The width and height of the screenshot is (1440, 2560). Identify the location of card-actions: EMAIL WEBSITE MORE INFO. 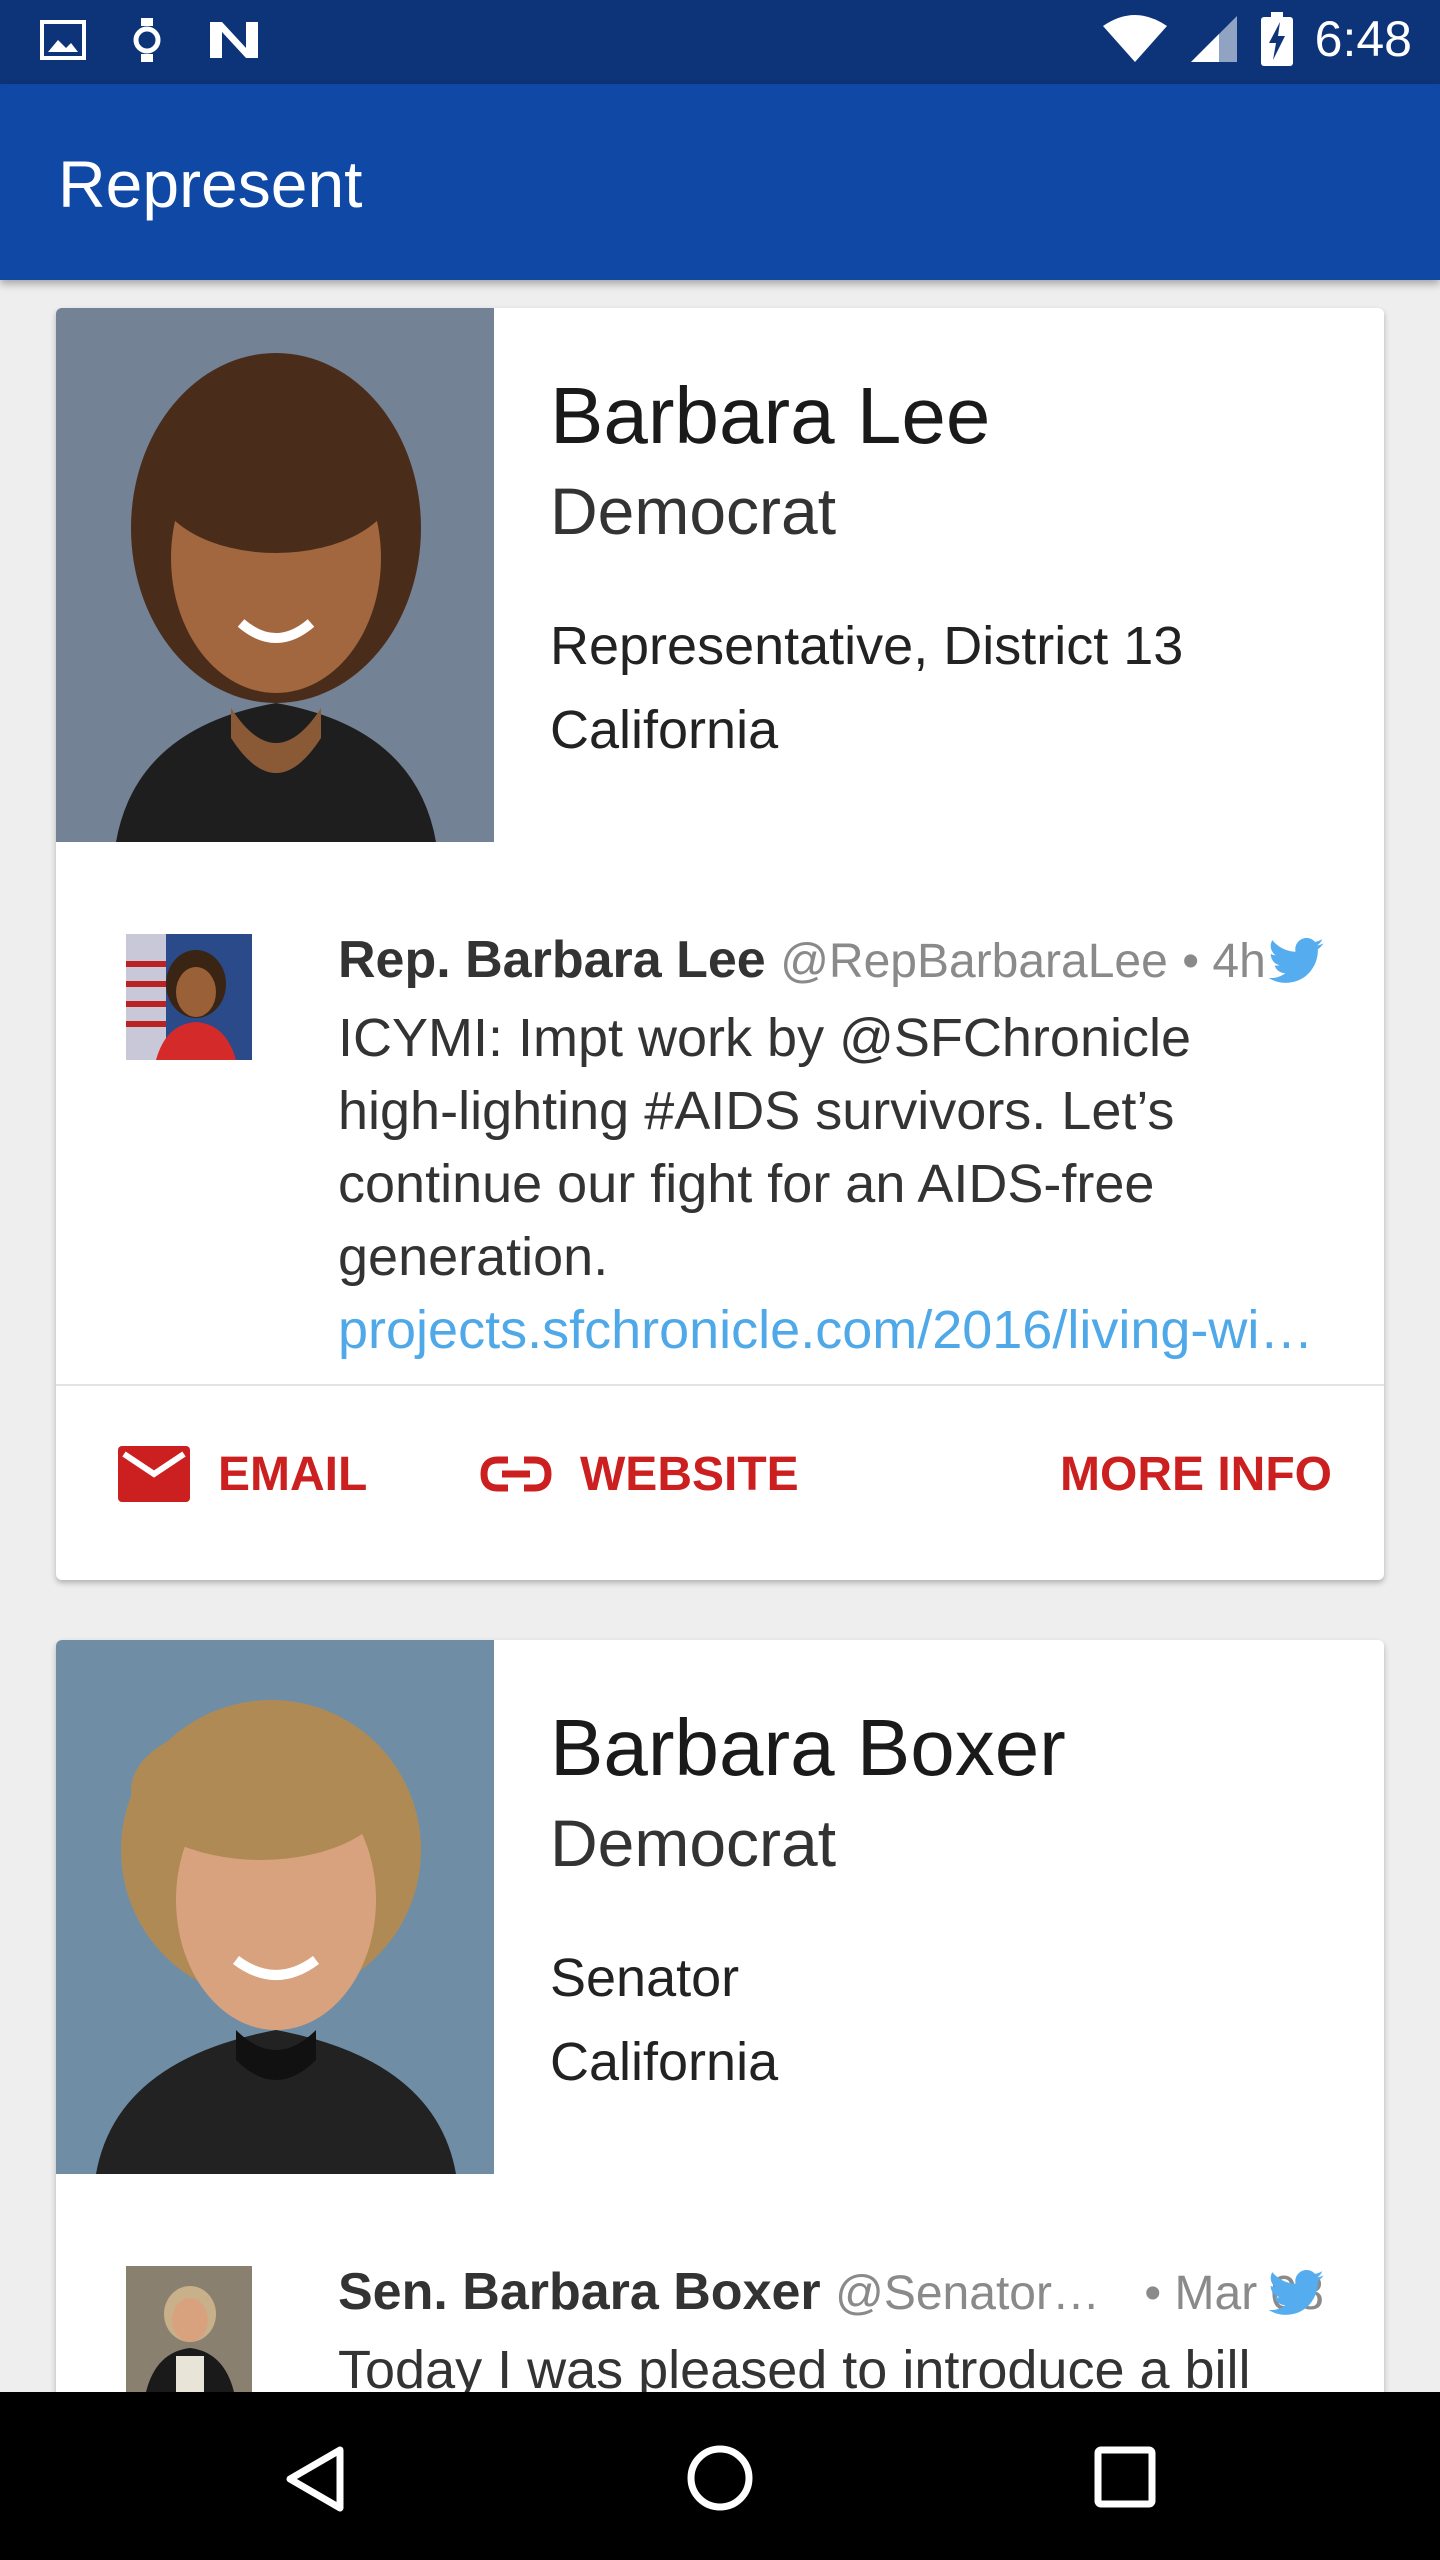
(720, 1474).